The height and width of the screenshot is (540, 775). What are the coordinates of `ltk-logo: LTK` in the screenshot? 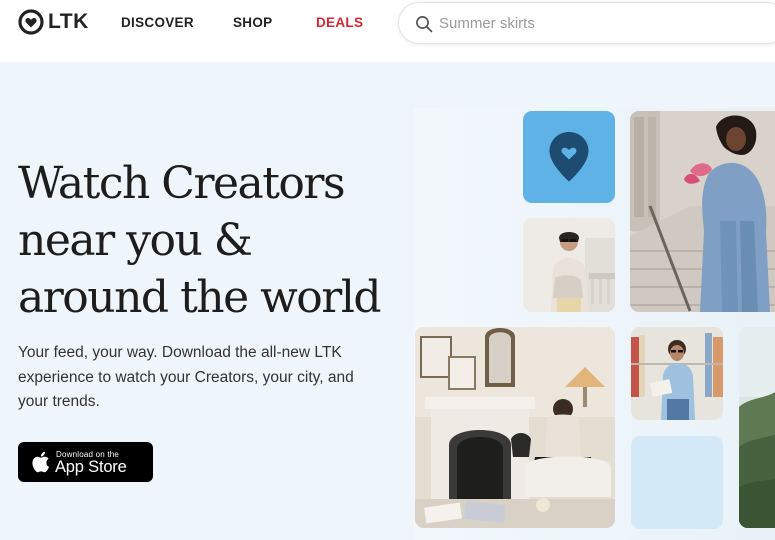 It's located at (53, 22).